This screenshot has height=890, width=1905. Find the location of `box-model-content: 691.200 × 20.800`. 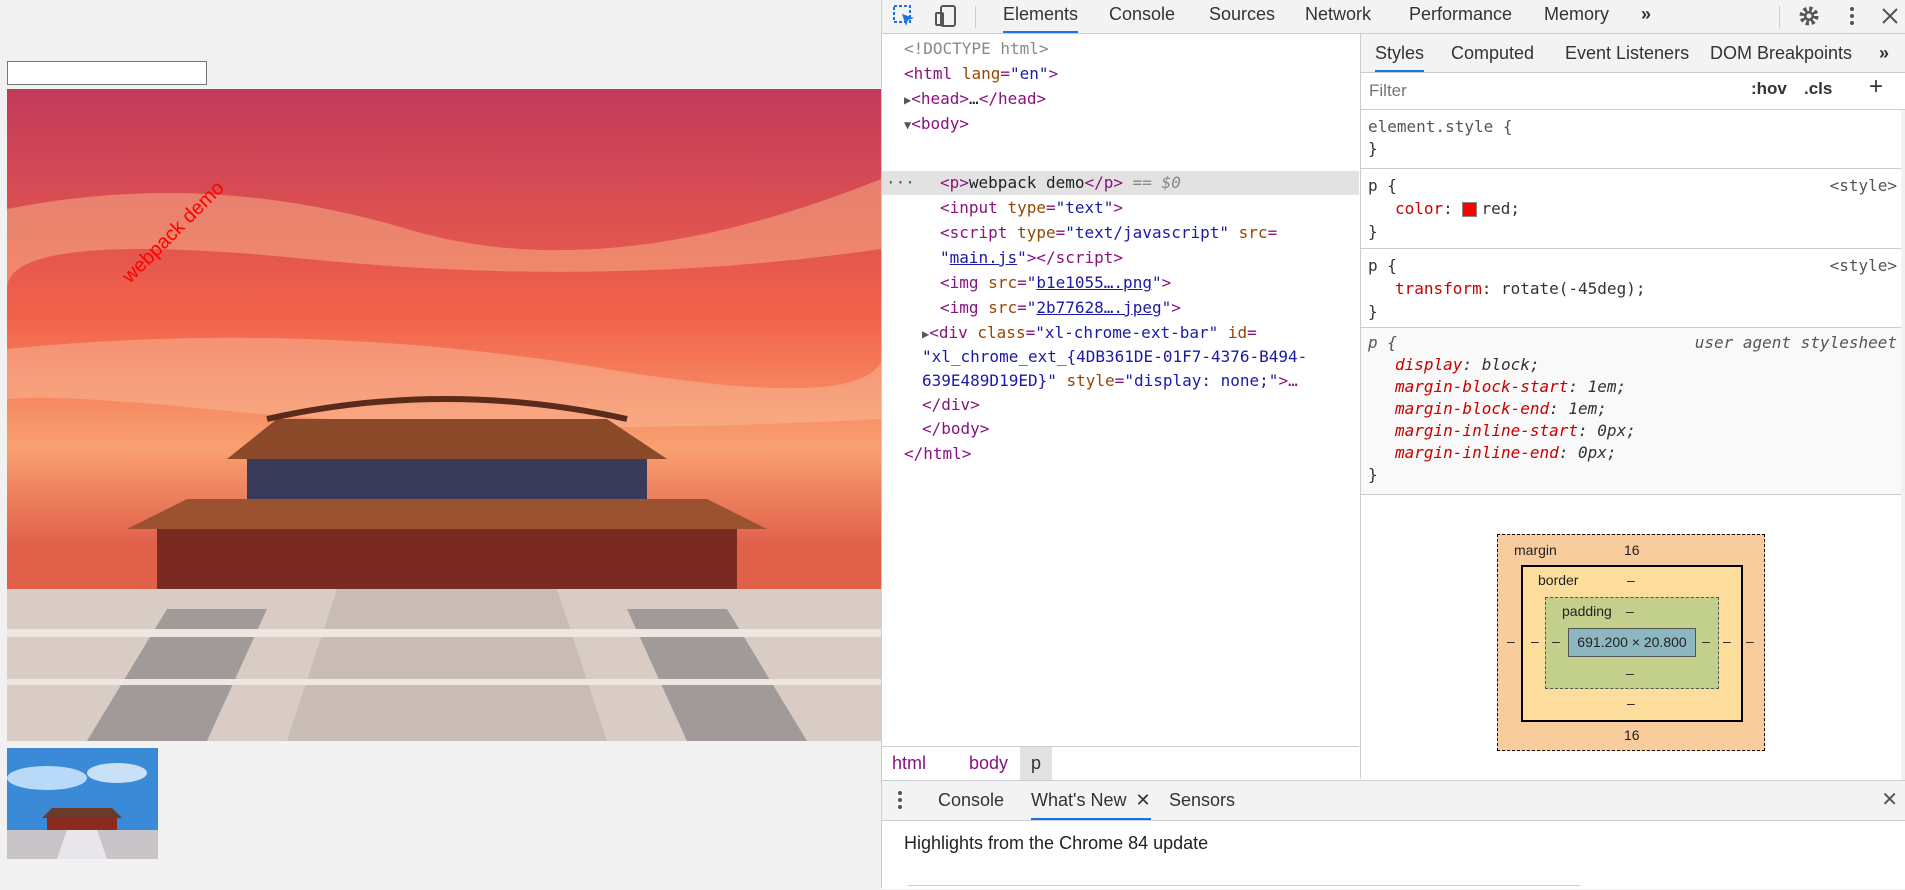

box-model-content: 691.200 × 20.800 is located at coordinates (1632, 642).